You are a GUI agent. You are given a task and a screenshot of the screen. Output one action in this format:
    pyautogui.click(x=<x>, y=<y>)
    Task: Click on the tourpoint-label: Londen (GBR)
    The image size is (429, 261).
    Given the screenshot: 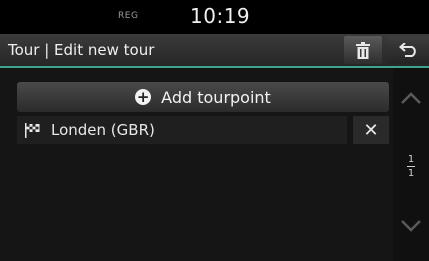 What is the action you would take?
    pyautogui.click(x=103, y=130)
    